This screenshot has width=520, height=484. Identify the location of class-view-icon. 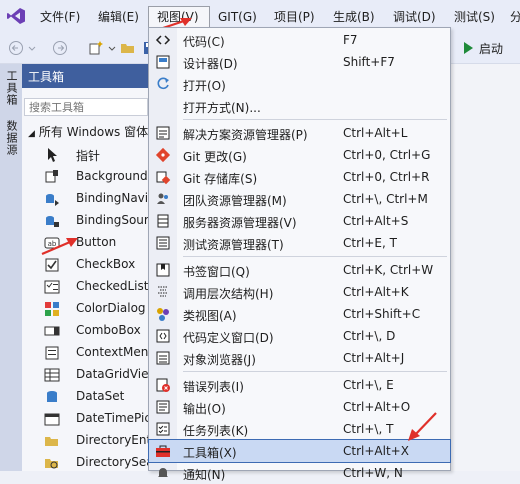
(163, 314).